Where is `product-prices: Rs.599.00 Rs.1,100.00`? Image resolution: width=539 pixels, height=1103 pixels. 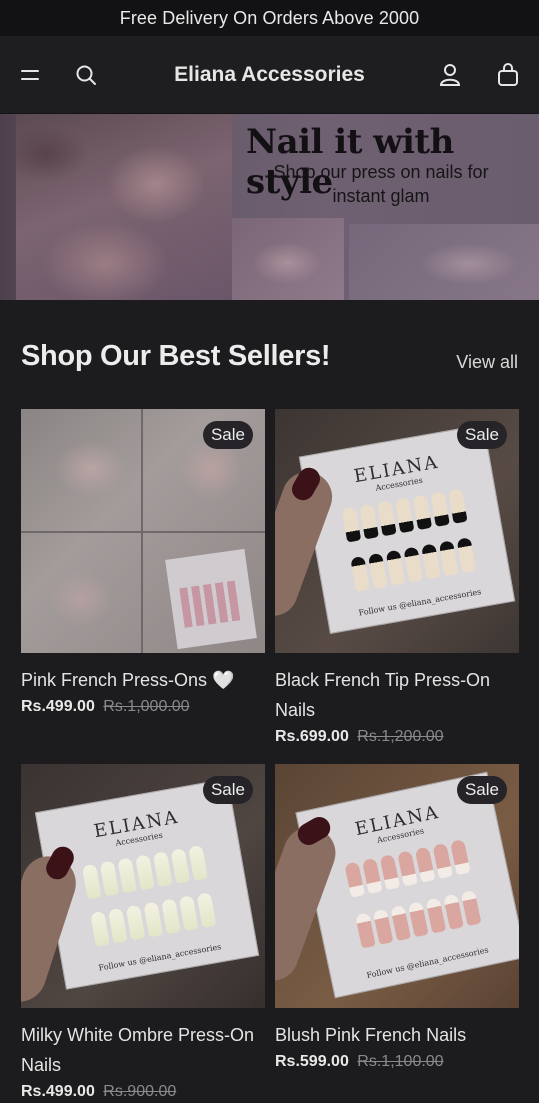 product-prices: Rs.599.00 Rs.1,100.00 is located at coordinates (397, 1062).